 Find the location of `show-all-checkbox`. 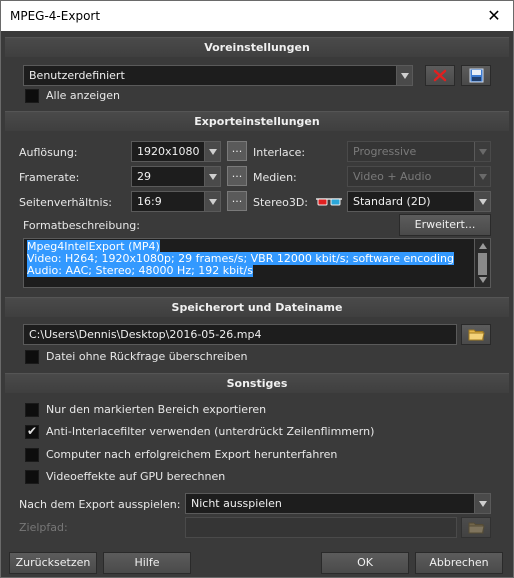

show-all-checkbox is located at coordinates (32, 96).